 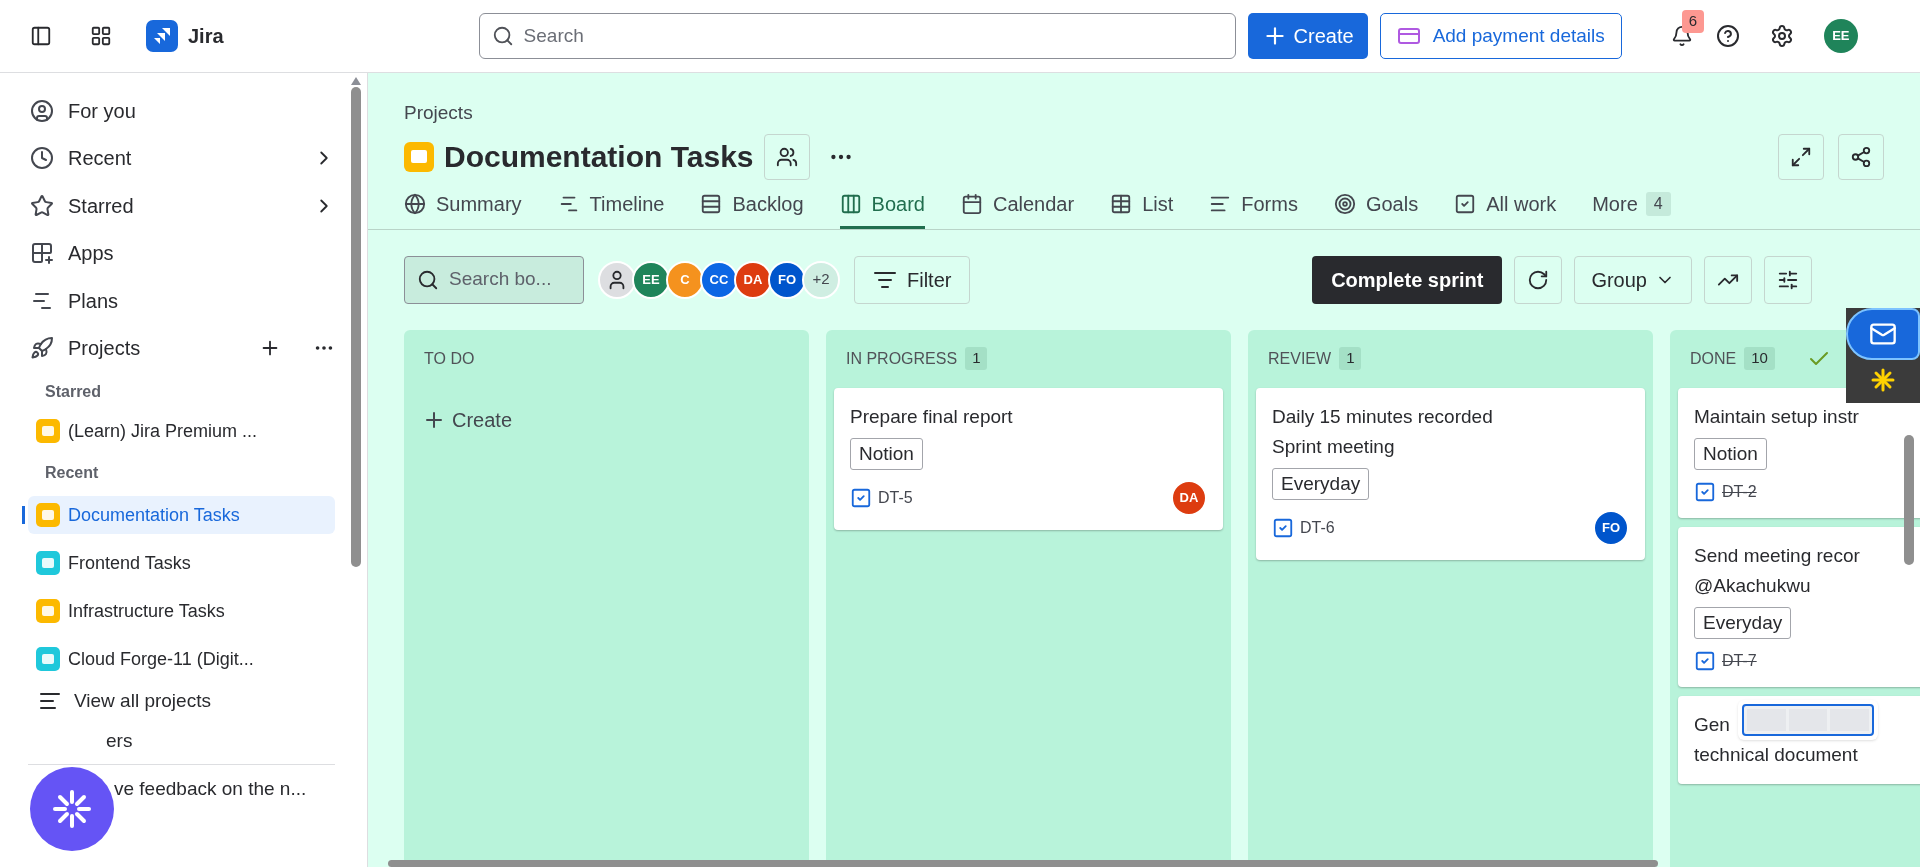 I want to click on notifications-icon, so click(x=1681, y=36).